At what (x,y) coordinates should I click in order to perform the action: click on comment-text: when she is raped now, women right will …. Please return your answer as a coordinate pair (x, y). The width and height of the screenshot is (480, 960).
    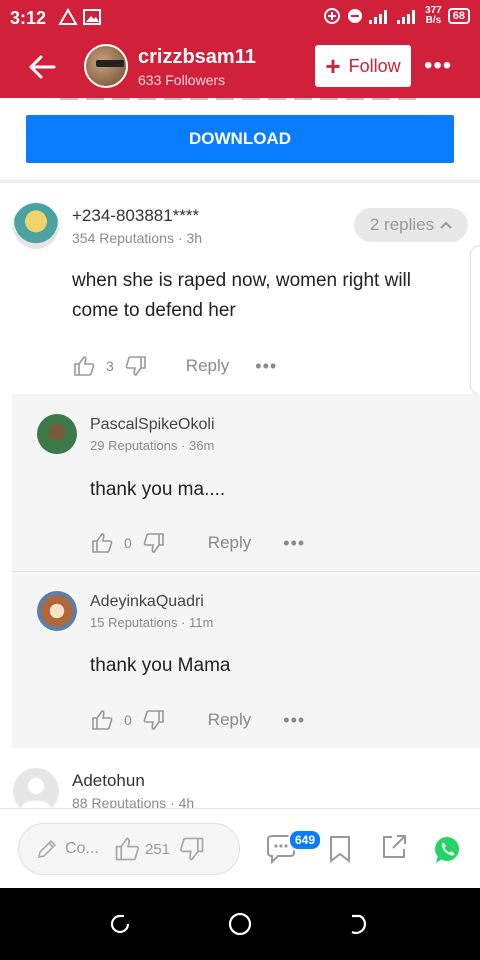
    Looking at the image, I should click on (242, 295).